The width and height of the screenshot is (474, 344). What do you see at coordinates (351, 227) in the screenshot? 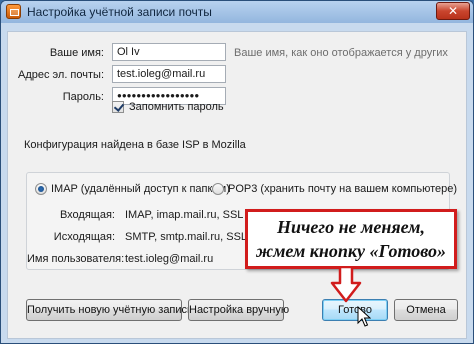
I see `callout-line-1: Ничего не меняем,` at bounding box center [351, 227].